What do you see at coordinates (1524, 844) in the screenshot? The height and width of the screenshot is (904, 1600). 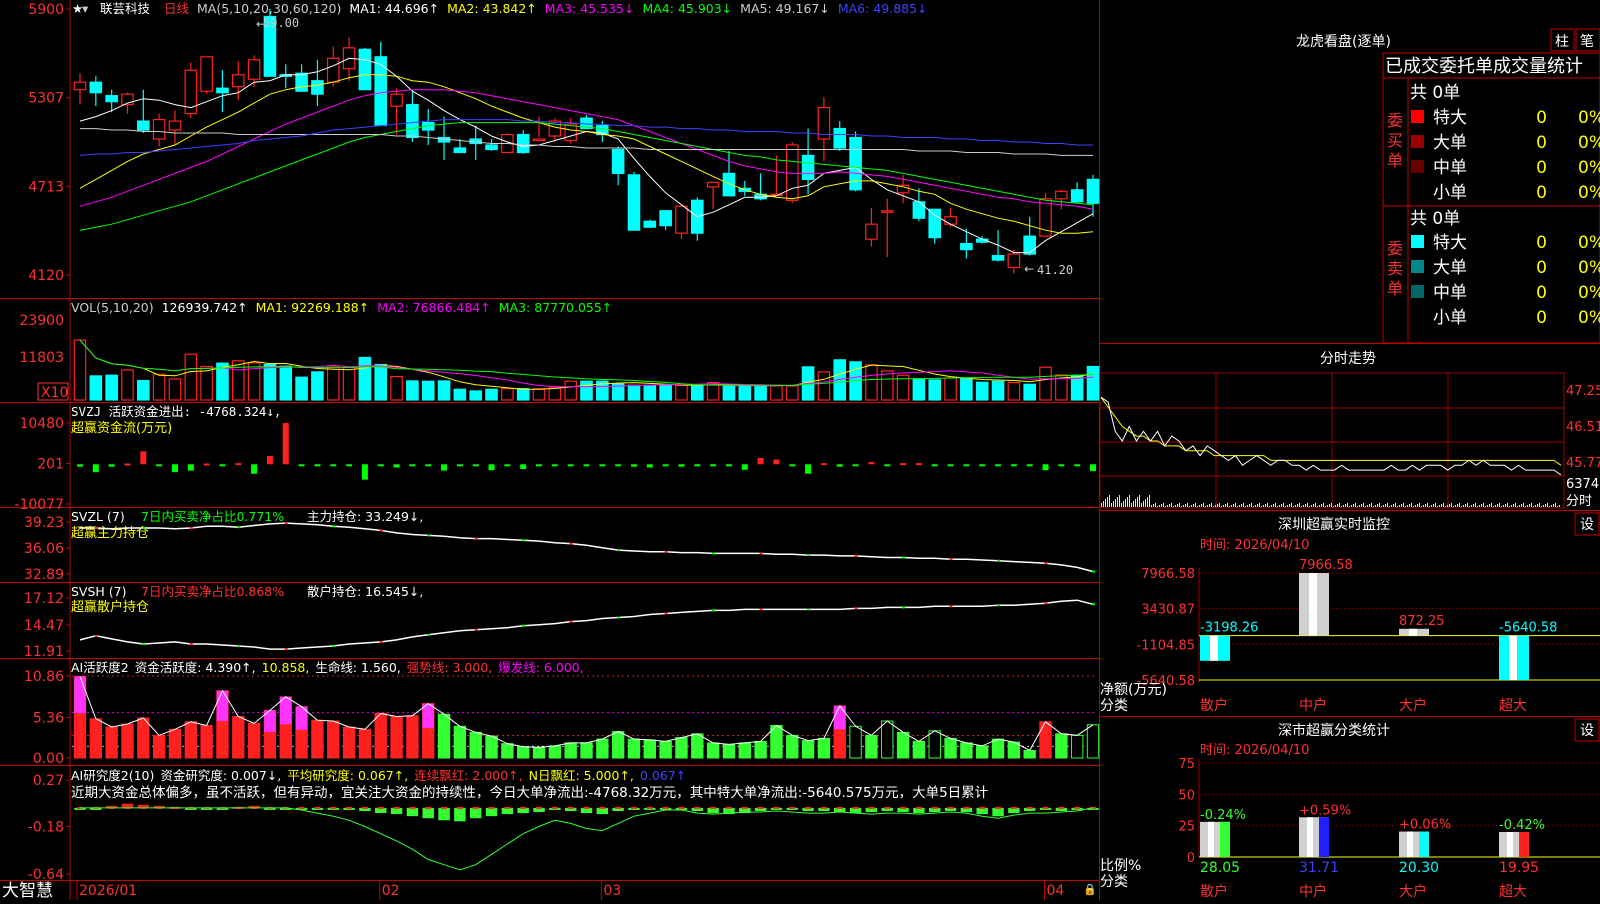 I see `sz-class-bar-color` at bounding box center [1524, 844].